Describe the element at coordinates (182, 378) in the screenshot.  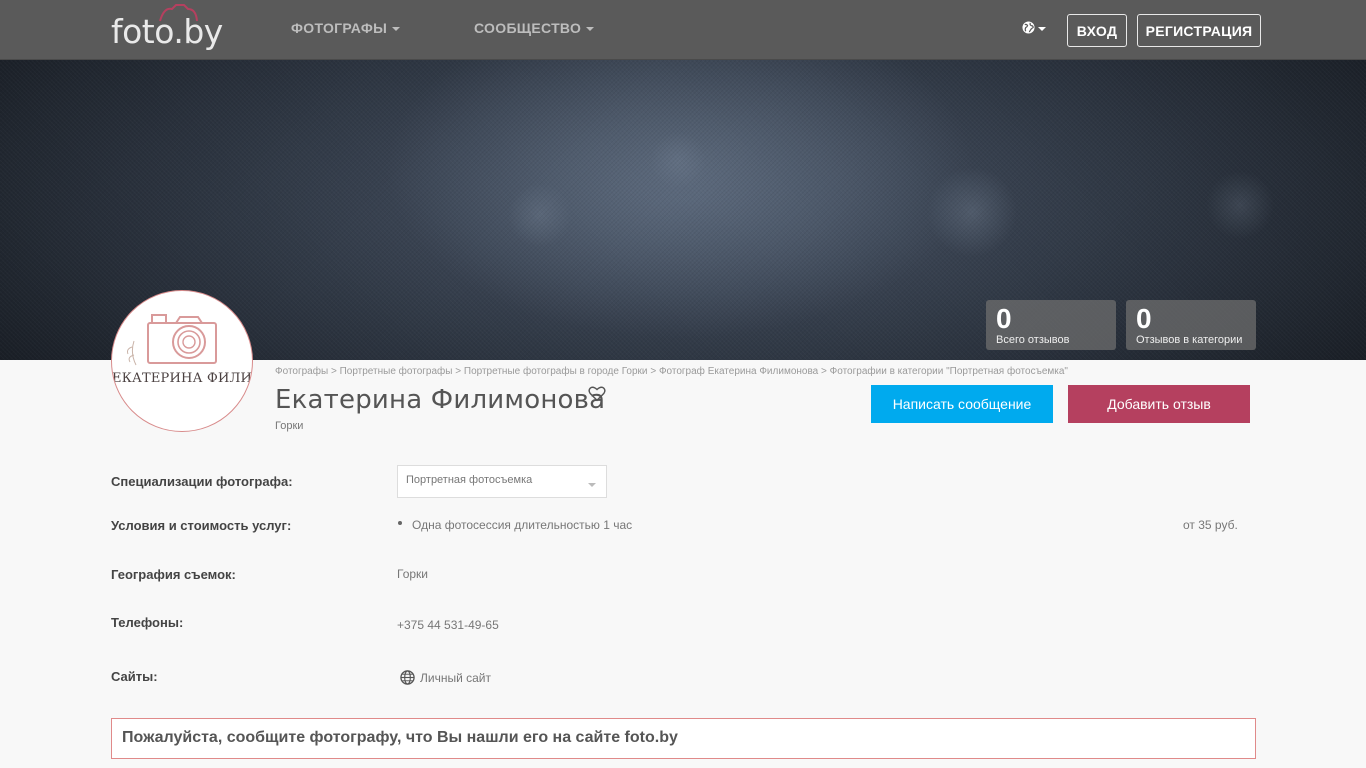
I see `avatar-text: ЕКАТЕРИНА ФИЛИМОНОВА` at that location.